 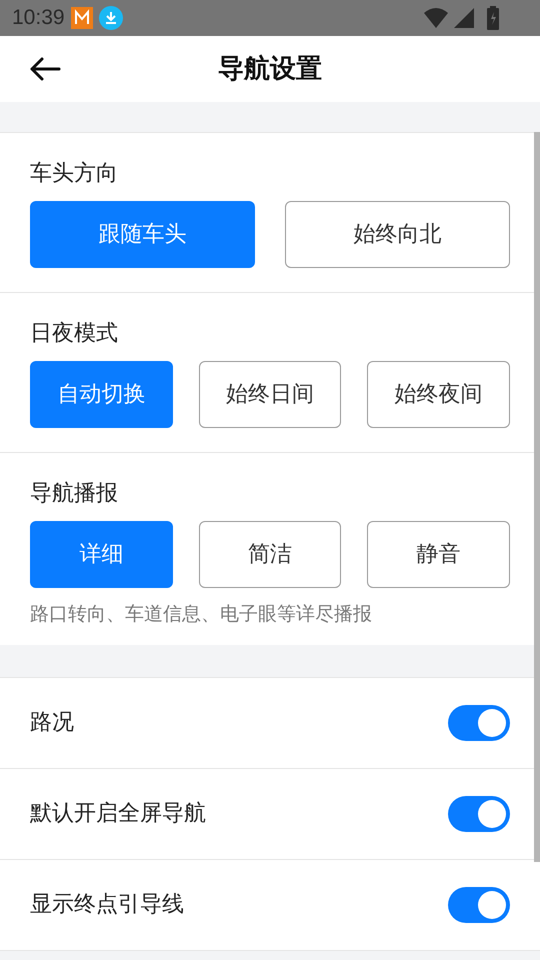 I want to click on option-button: 始终日间, so click(x=270, y=394).